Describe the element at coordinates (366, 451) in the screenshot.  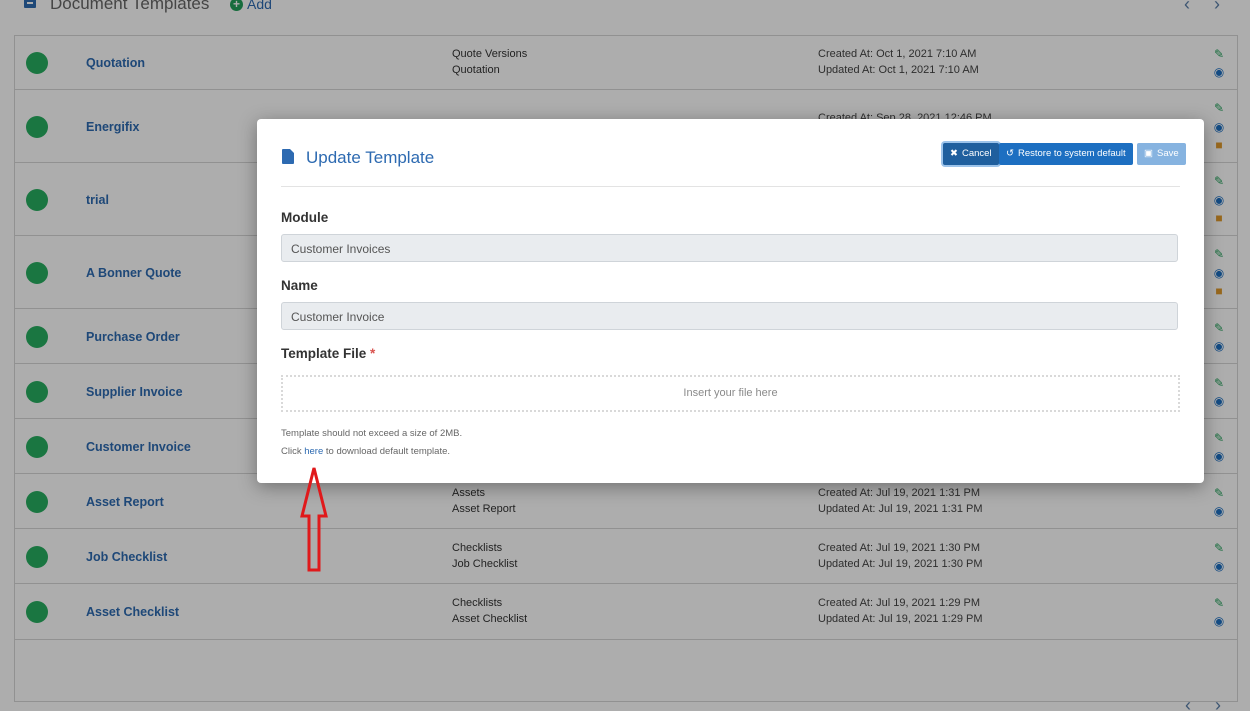
I see `download-hint: Click here to download default template.` at that location.